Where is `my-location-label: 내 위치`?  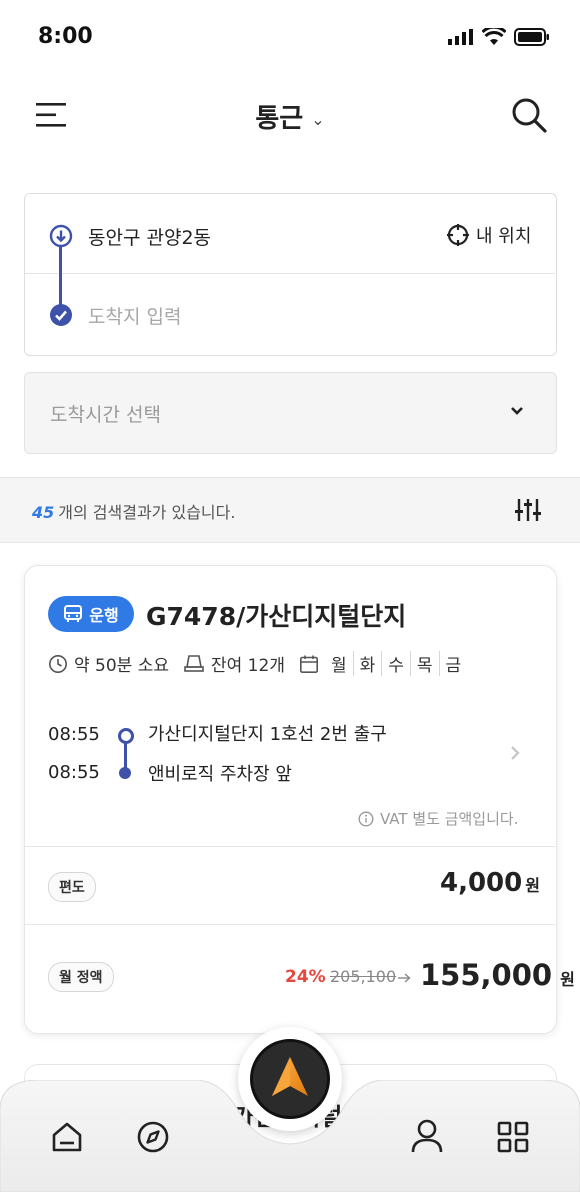
my-location-label: 내 위치 is located at coordinates (504, 236).